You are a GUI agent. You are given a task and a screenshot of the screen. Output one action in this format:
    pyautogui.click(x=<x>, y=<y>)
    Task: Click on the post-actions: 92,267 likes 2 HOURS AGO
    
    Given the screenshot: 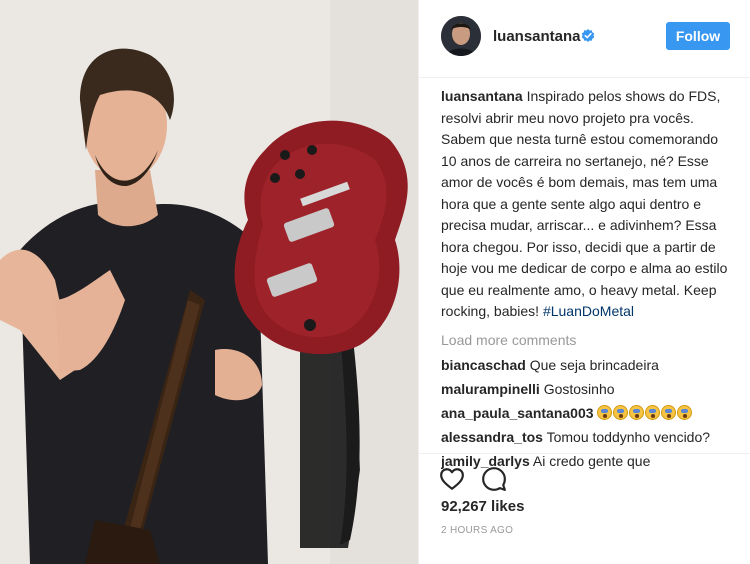 What is the action you would take?
    pyautogui.click(x=584, y=508)
    